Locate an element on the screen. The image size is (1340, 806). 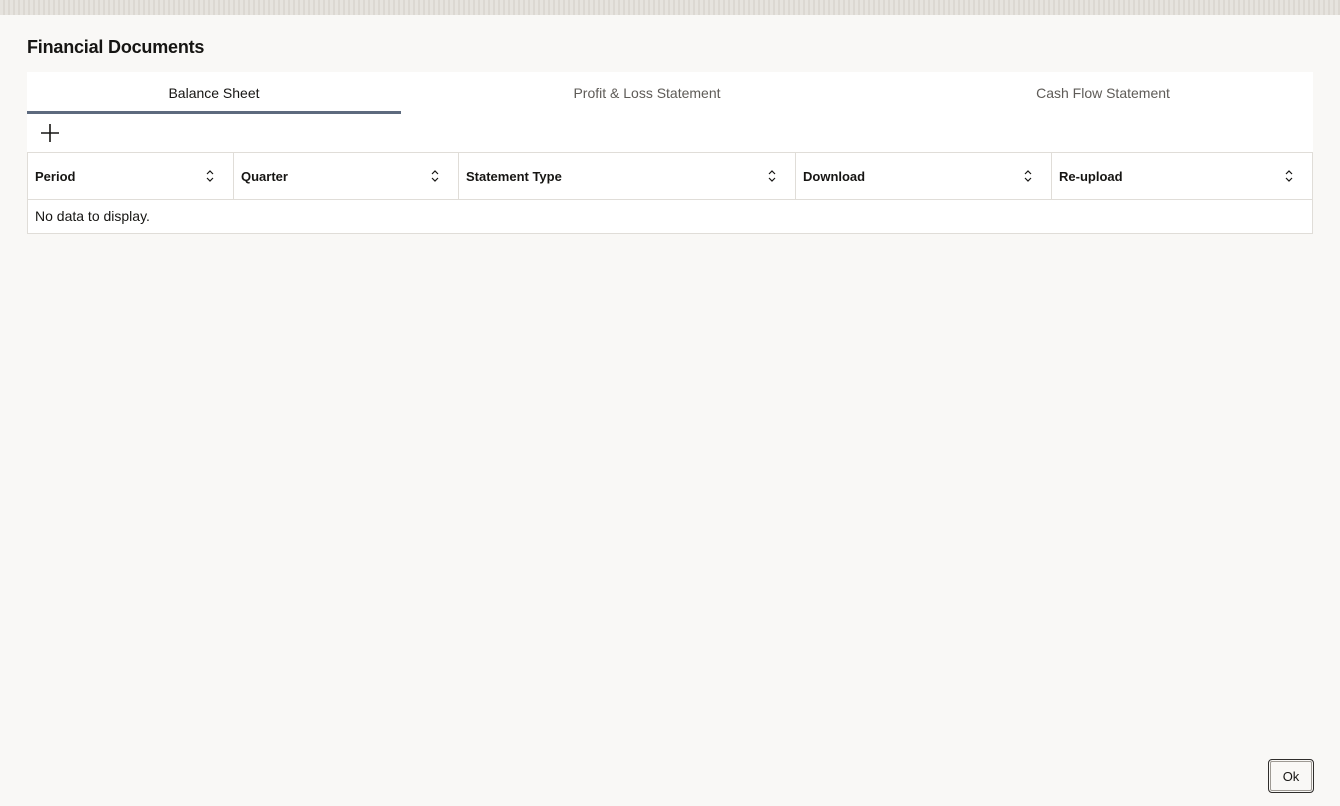
column-header-label: Re-upload is located at coordinates (1091, 176).